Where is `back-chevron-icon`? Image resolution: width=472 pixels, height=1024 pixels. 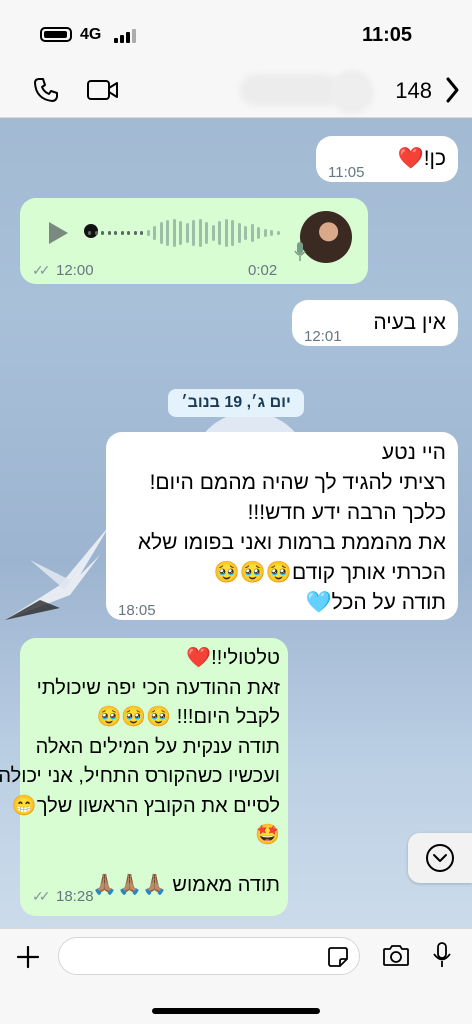
back-chevron-icon is located at coordinates (452, 90).